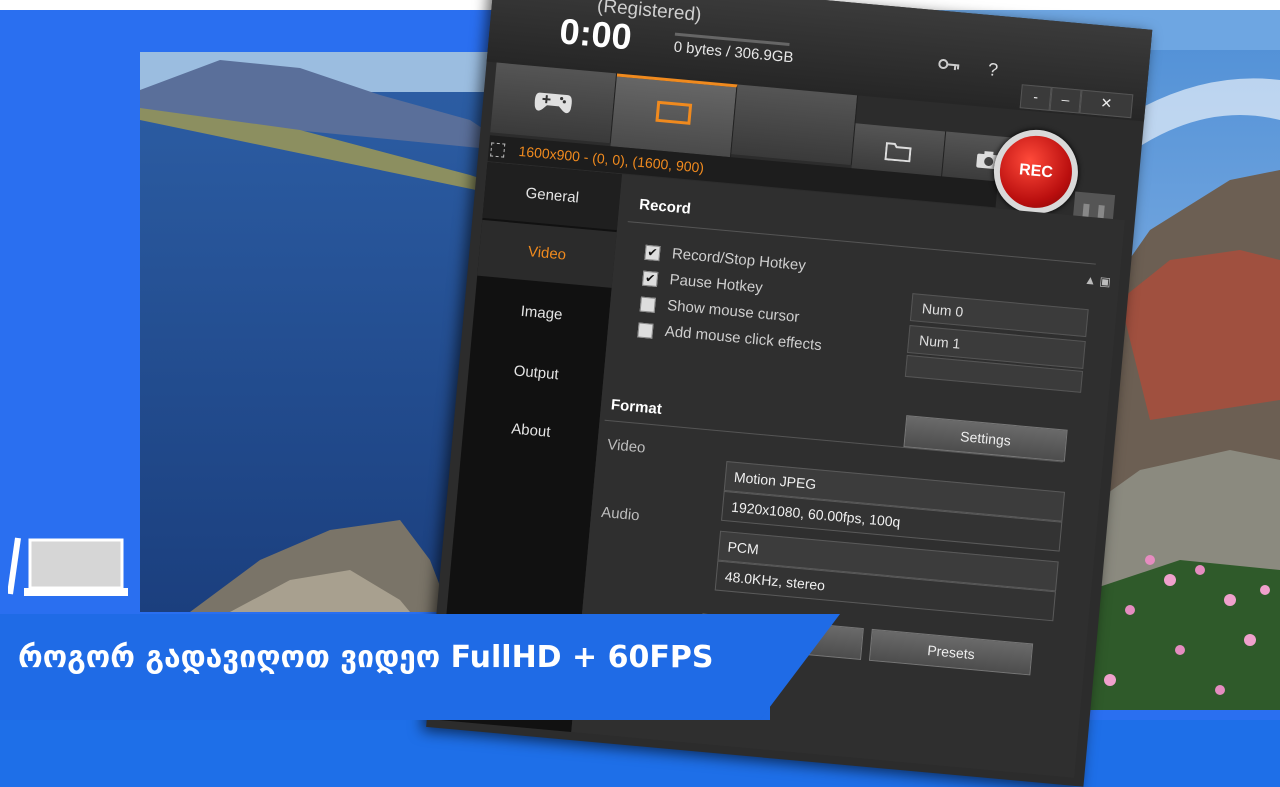  I want to click on gamepad-icon, so click(553, 103).